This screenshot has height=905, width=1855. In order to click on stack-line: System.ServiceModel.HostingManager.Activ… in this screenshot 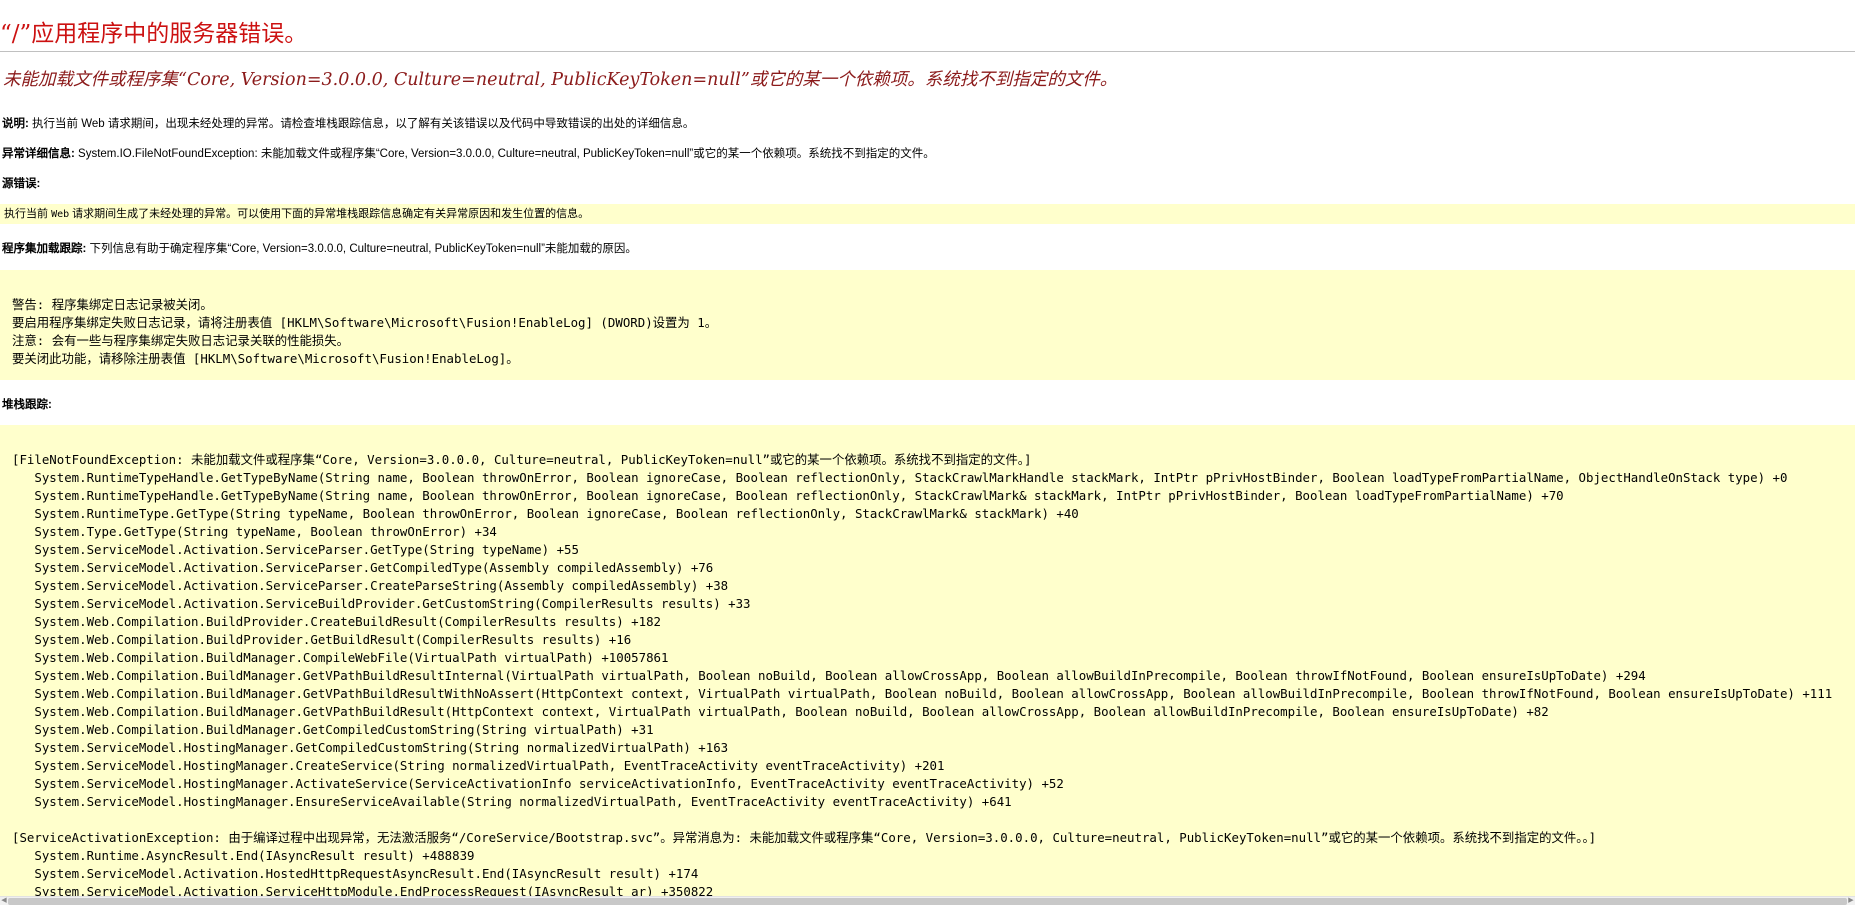, I will do `click(538, 783)`.